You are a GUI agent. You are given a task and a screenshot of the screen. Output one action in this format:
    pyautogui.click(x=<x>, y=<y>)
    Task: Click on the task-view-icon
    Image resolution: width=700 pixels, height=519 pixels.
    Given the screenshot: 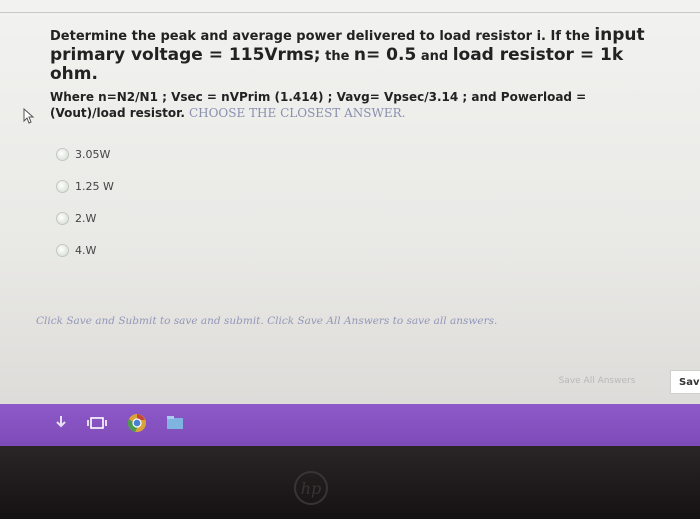 What is the action you would take?
    pyautogui.click(x=97, y=423)
    